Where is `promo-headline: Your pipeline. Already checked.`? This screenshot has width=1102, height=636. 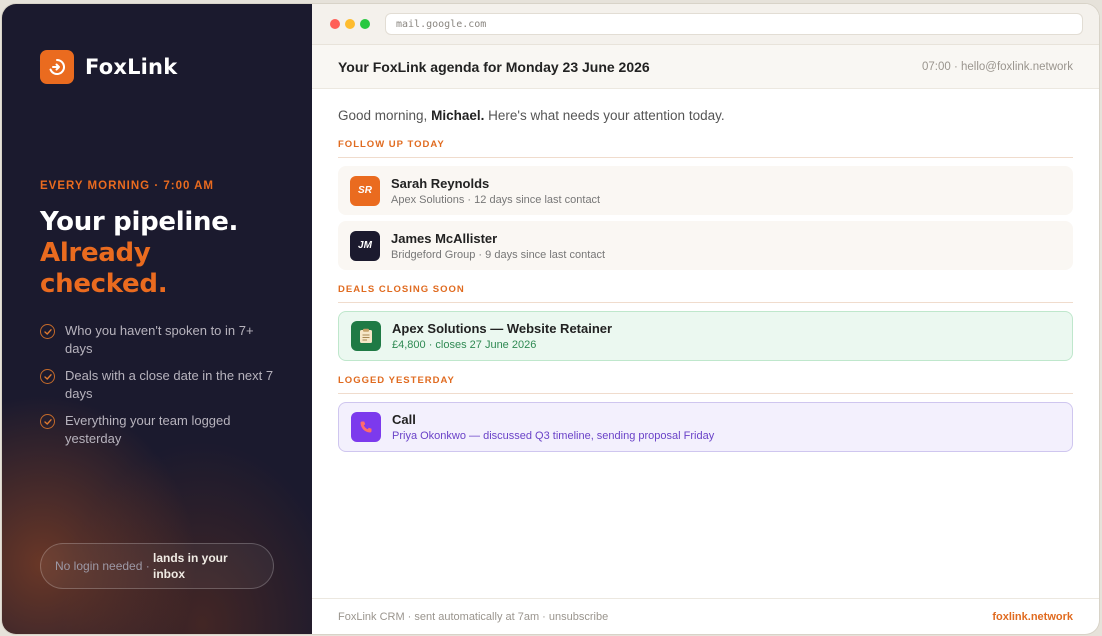 promo-headline: Your pipeline. Already checked. is located at coordinates (139, 253).